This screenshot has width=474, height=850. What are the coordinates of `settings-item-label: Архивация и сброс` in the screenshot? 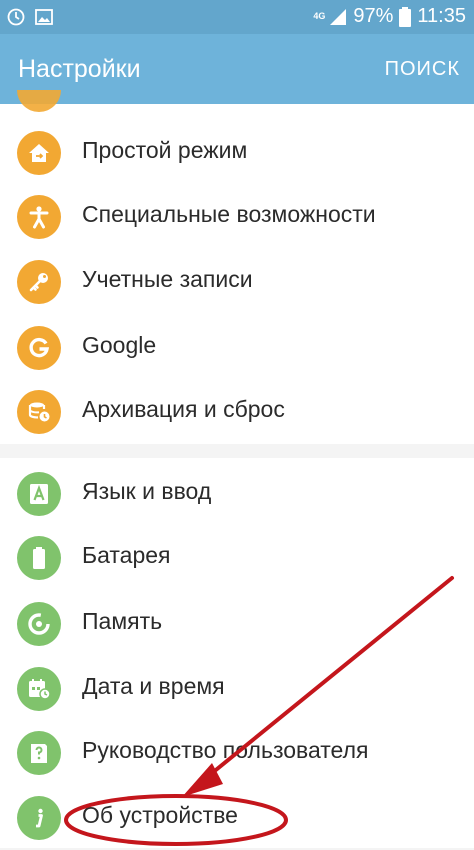 It's located at (183, 409).